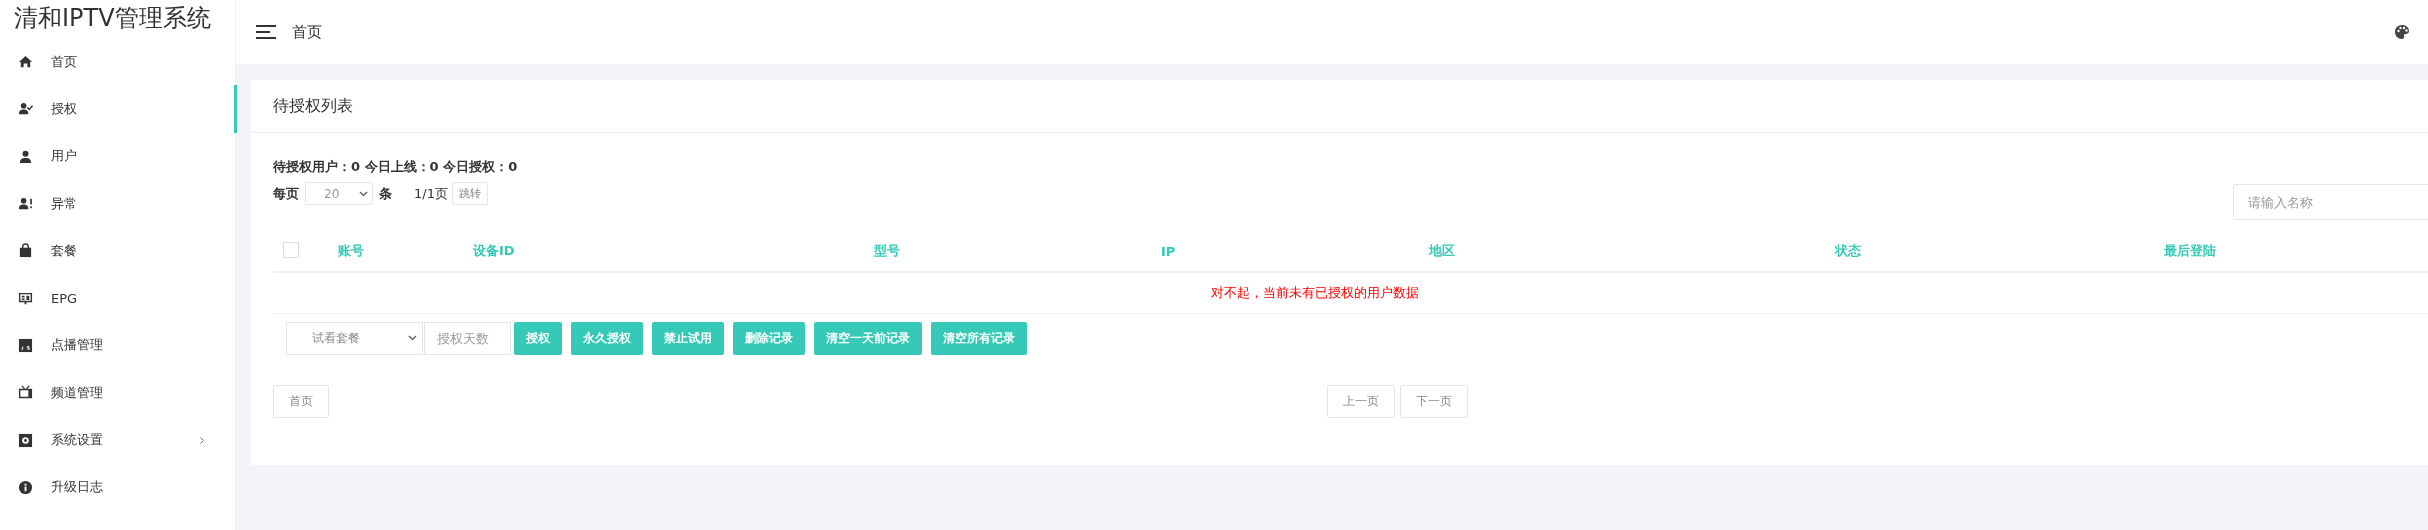  I want to click on sidebar-item: 授权, so click(117, 109).